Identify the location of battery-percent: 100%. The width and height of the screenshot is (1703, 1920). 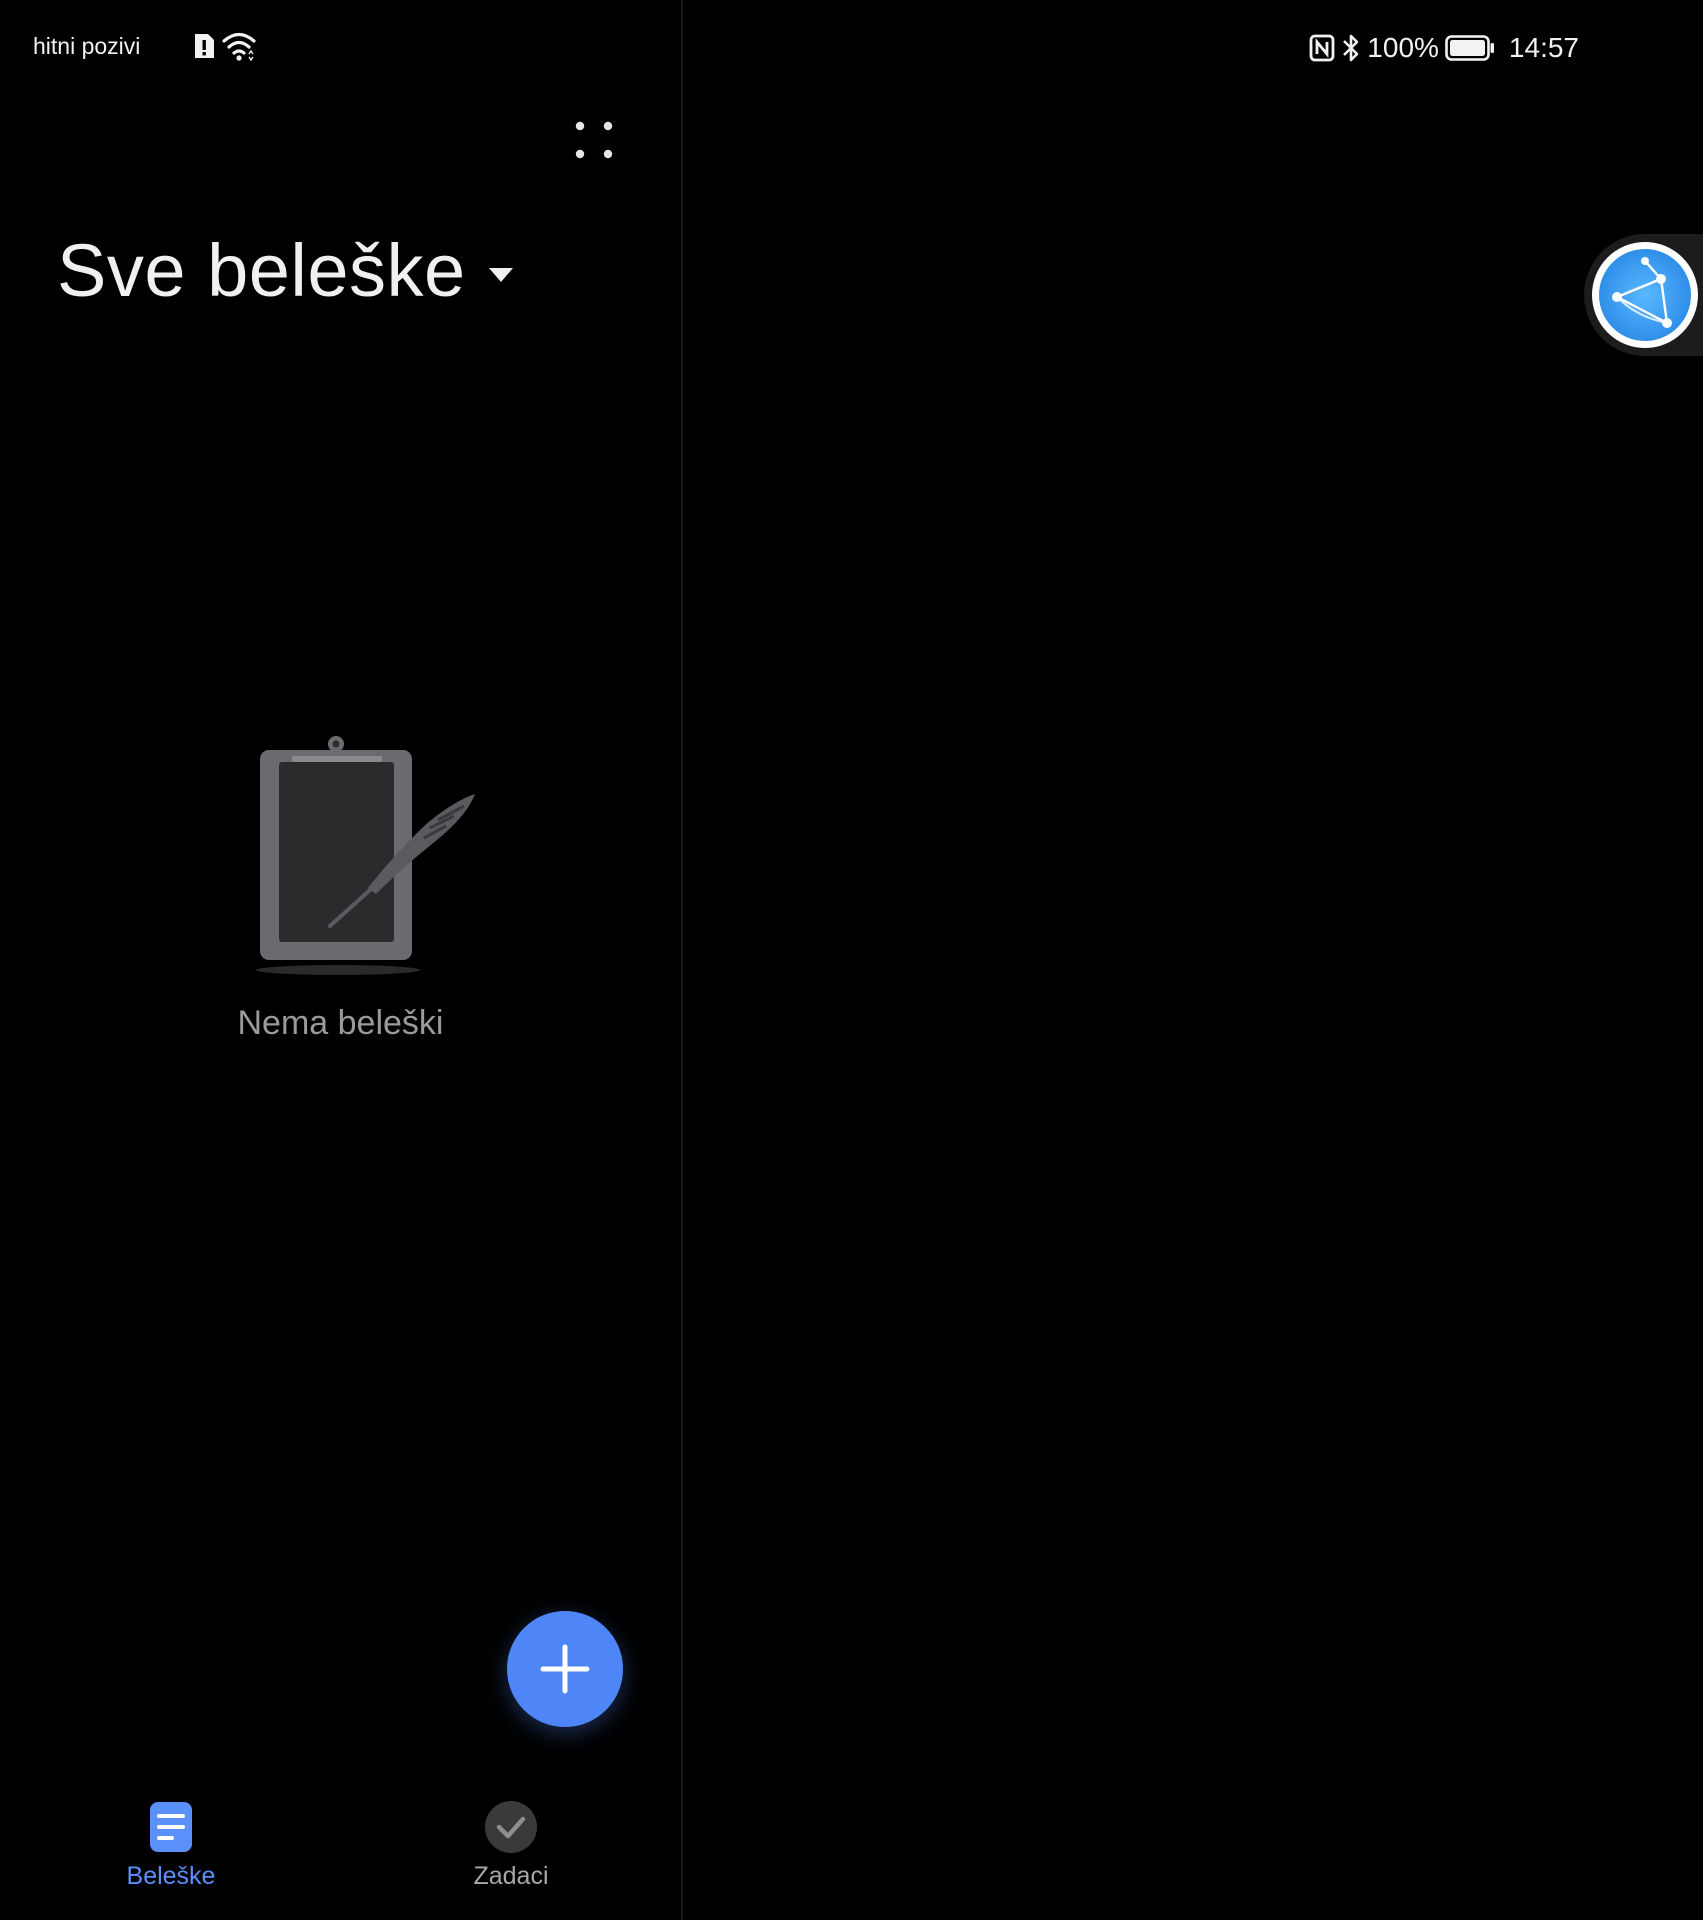
(1403, 47).